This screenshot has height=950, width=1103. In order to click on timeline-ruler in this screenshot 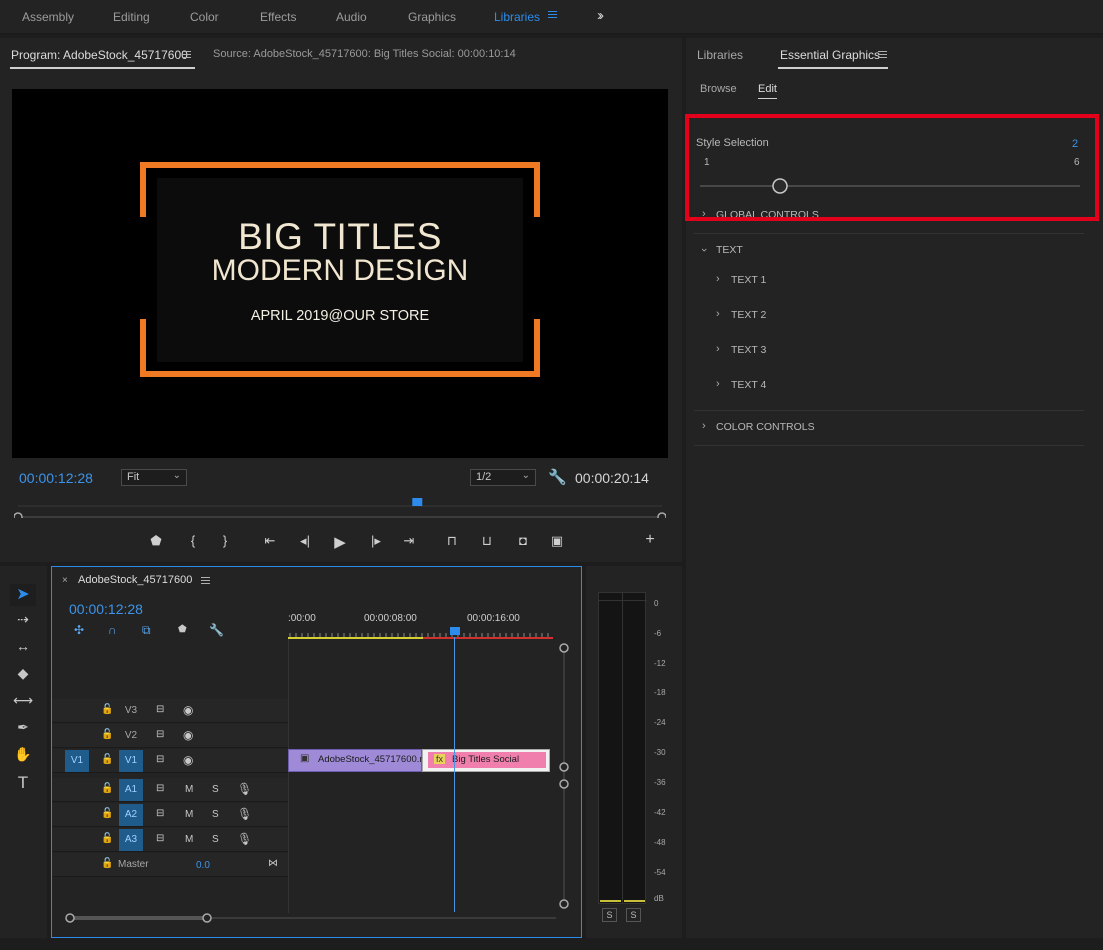, I will do `click(420, 632)`.